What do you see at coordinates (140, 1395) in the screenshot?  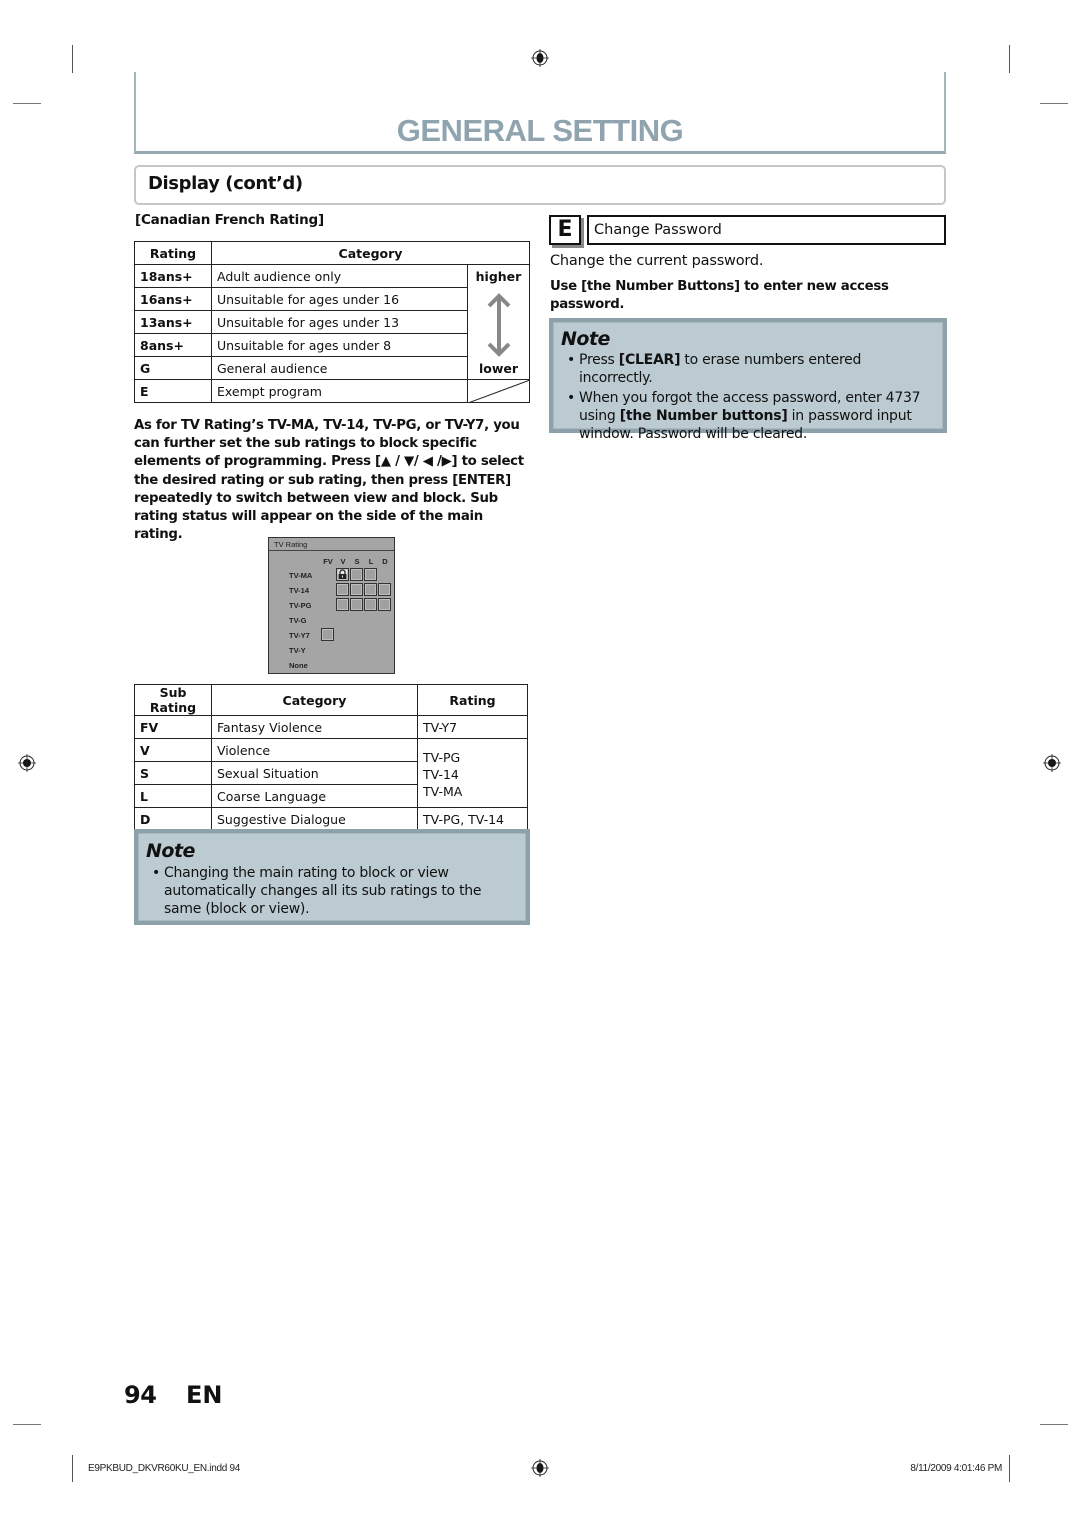 I see `page-number: 94` at bounding box center [140, 1395].